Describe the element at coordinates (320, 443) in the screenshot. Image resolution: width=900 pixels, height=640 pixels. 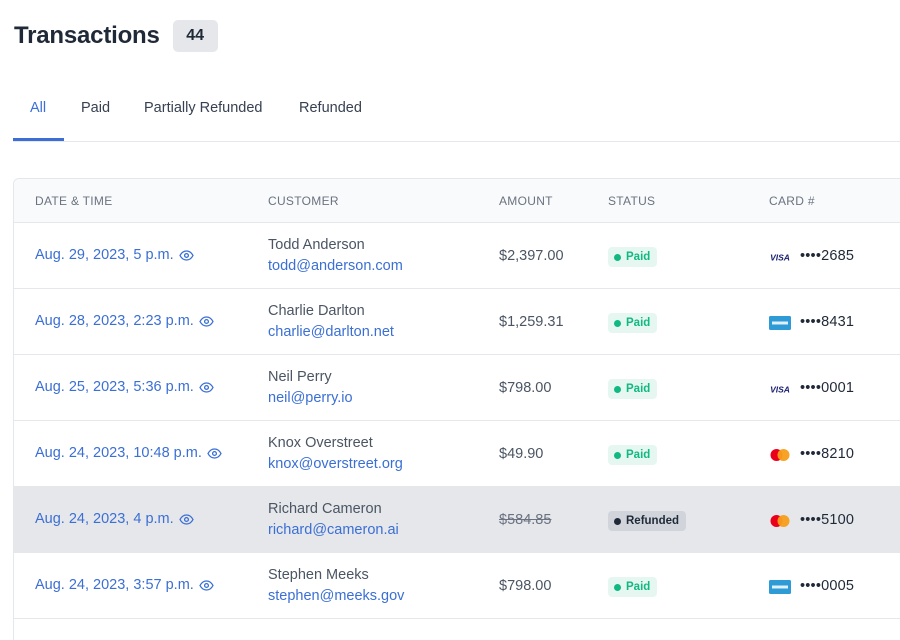
I see `customer-name: Knox Overstreet` at that location.